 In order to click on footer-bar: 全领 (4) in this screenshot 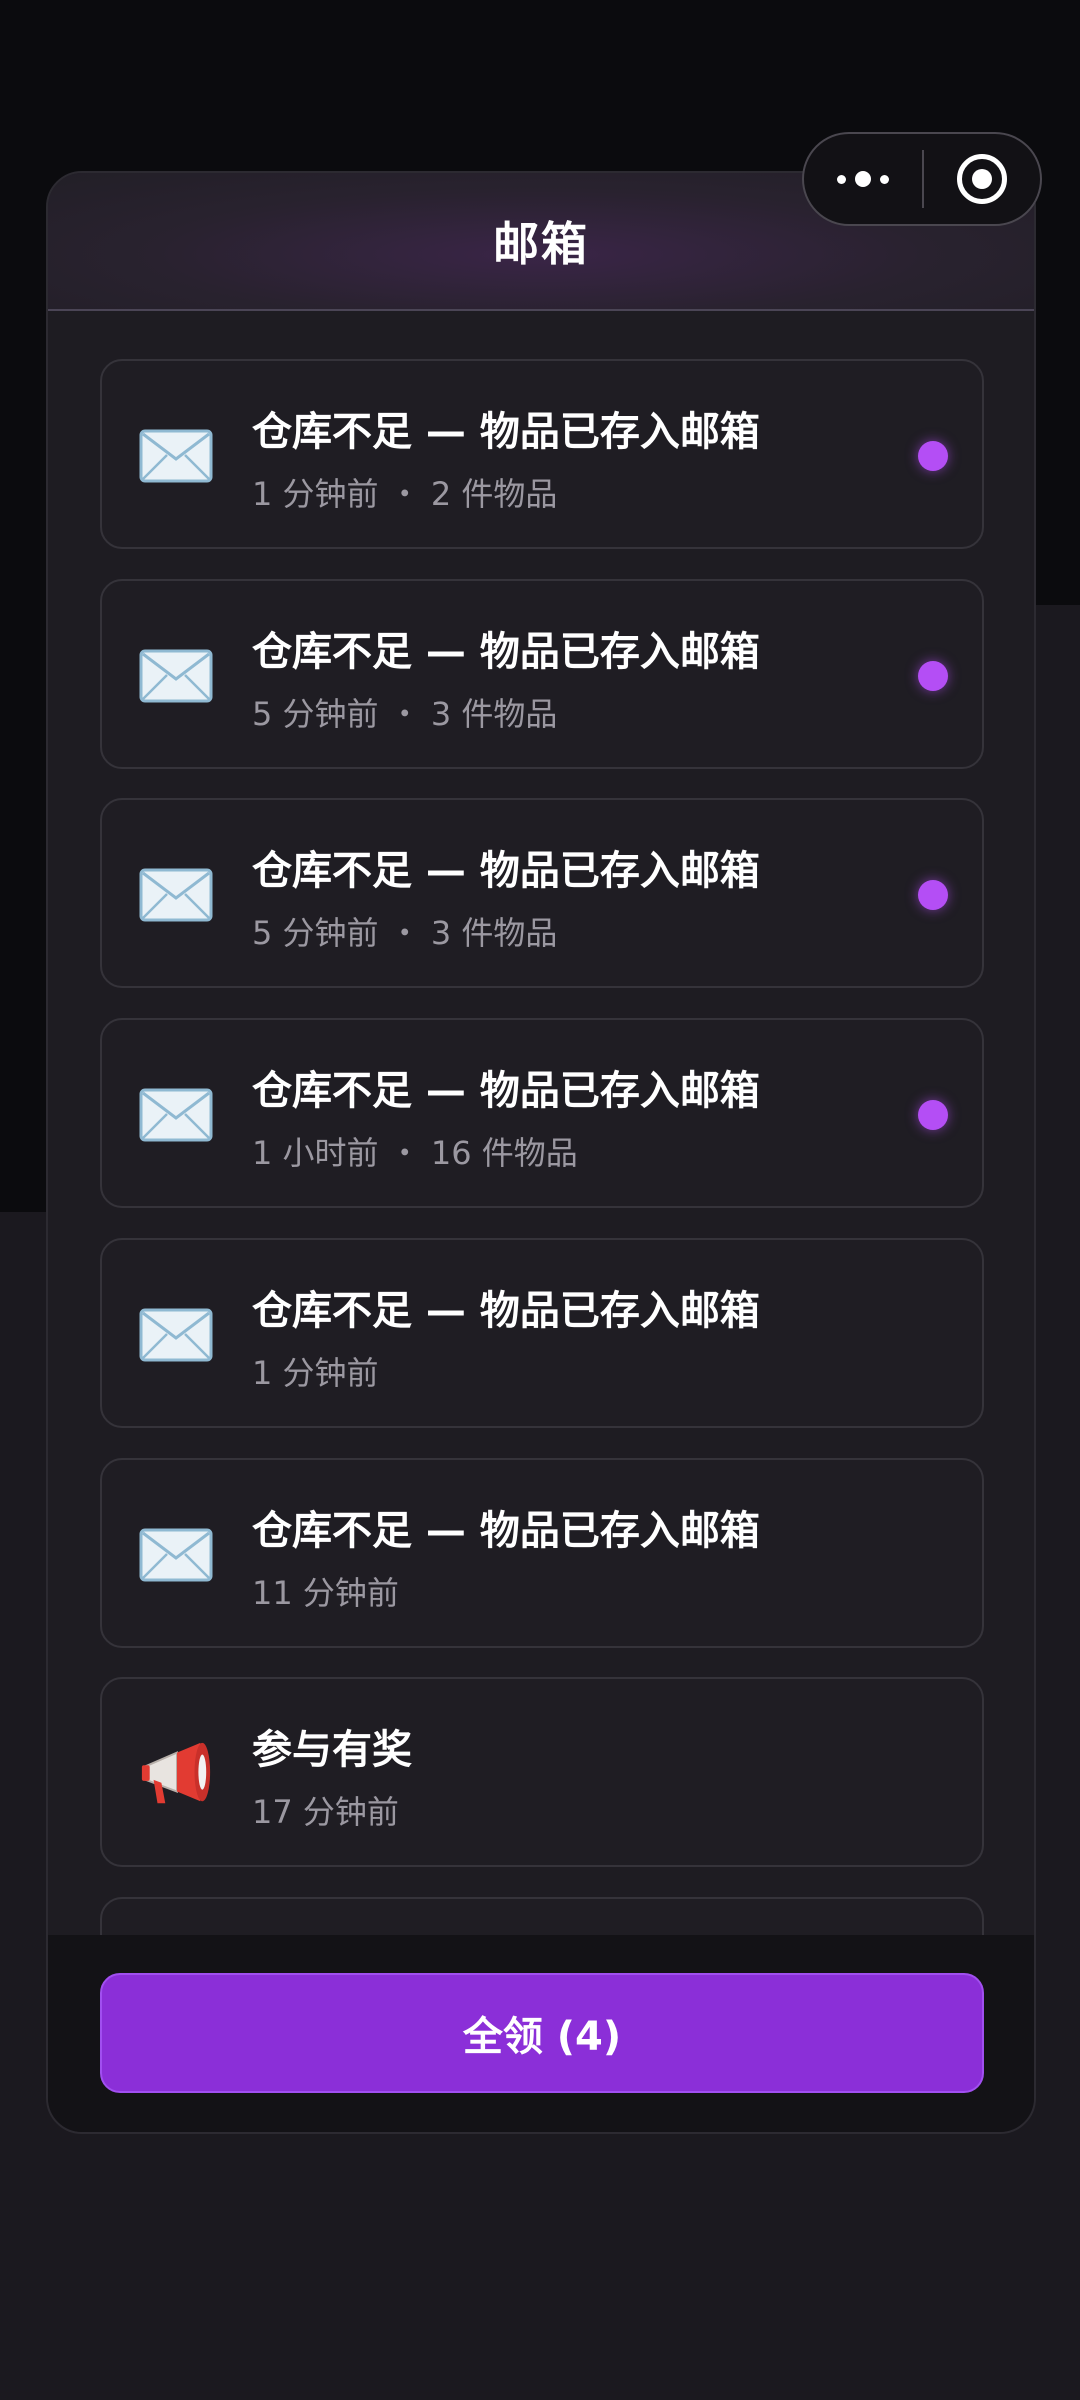, I will do `click(541, 2033)`.